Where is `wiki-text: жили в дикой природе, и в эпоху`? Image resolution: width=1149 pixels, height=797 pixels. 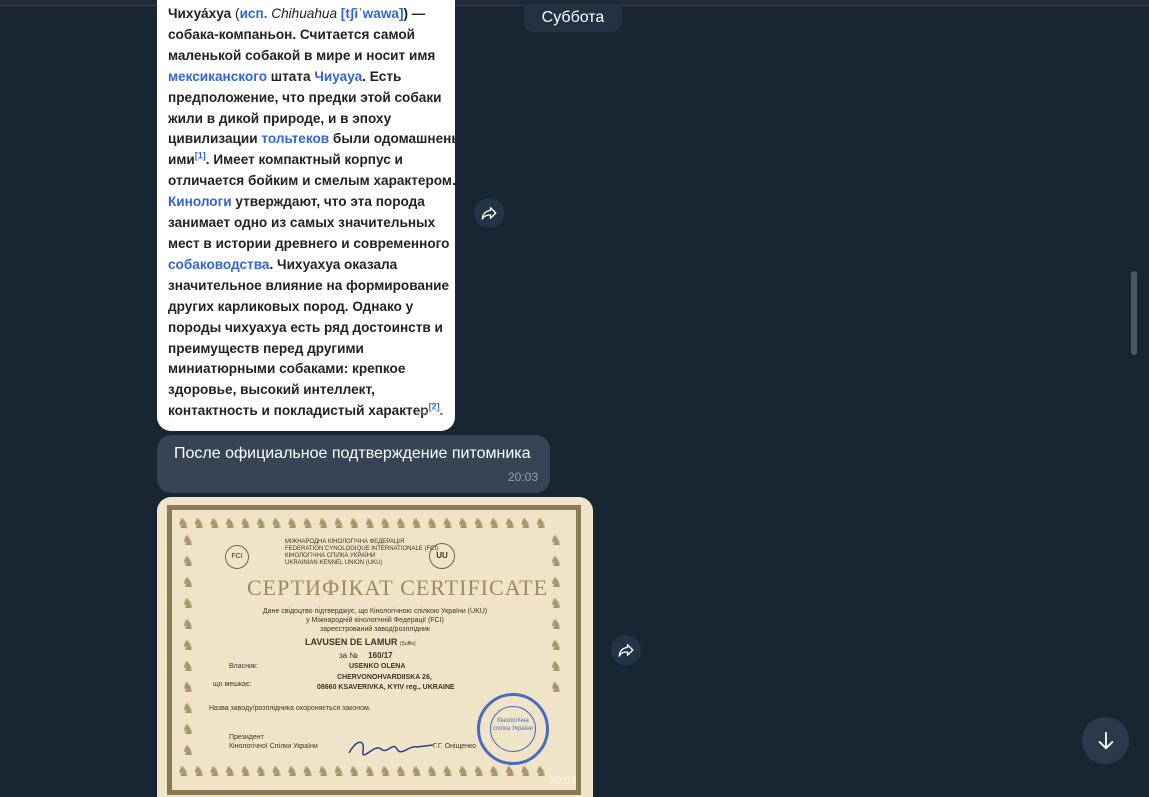
wiki-text: жили в дикой природе, и в эпоху is located at coordinates (280, 118).